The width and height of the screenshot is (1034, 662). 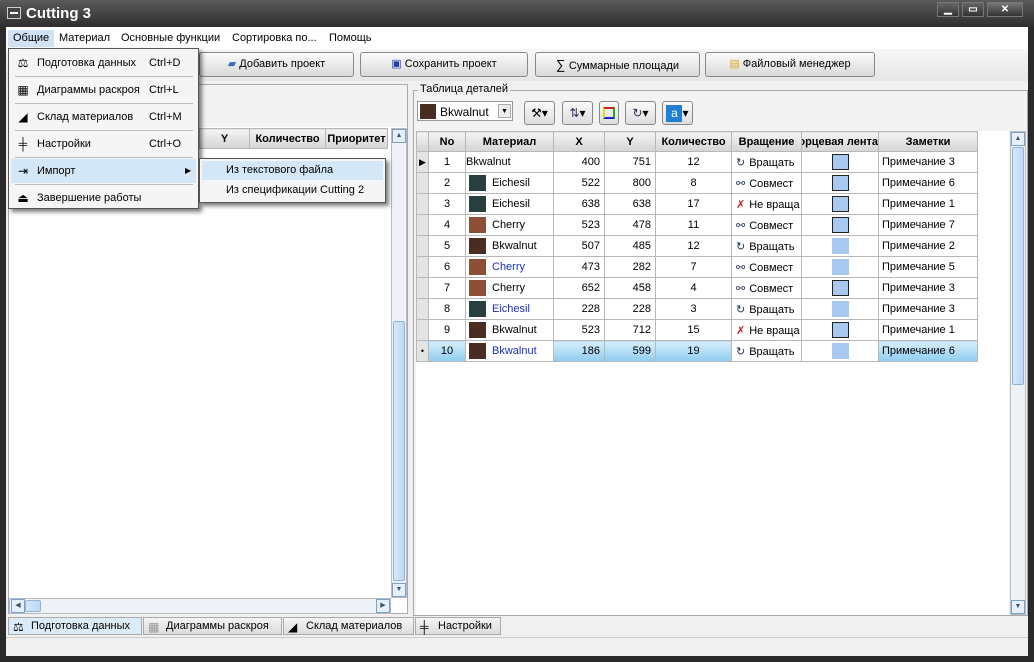 I want to click on scroll-right-button: ▶, so click(x=383, y=606).